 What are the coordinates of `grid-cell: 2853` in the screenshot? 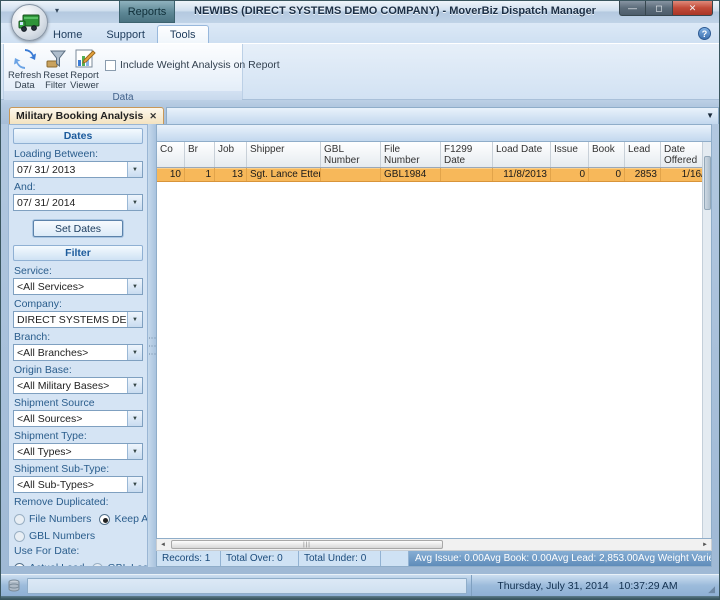 It's located at (643, 174).